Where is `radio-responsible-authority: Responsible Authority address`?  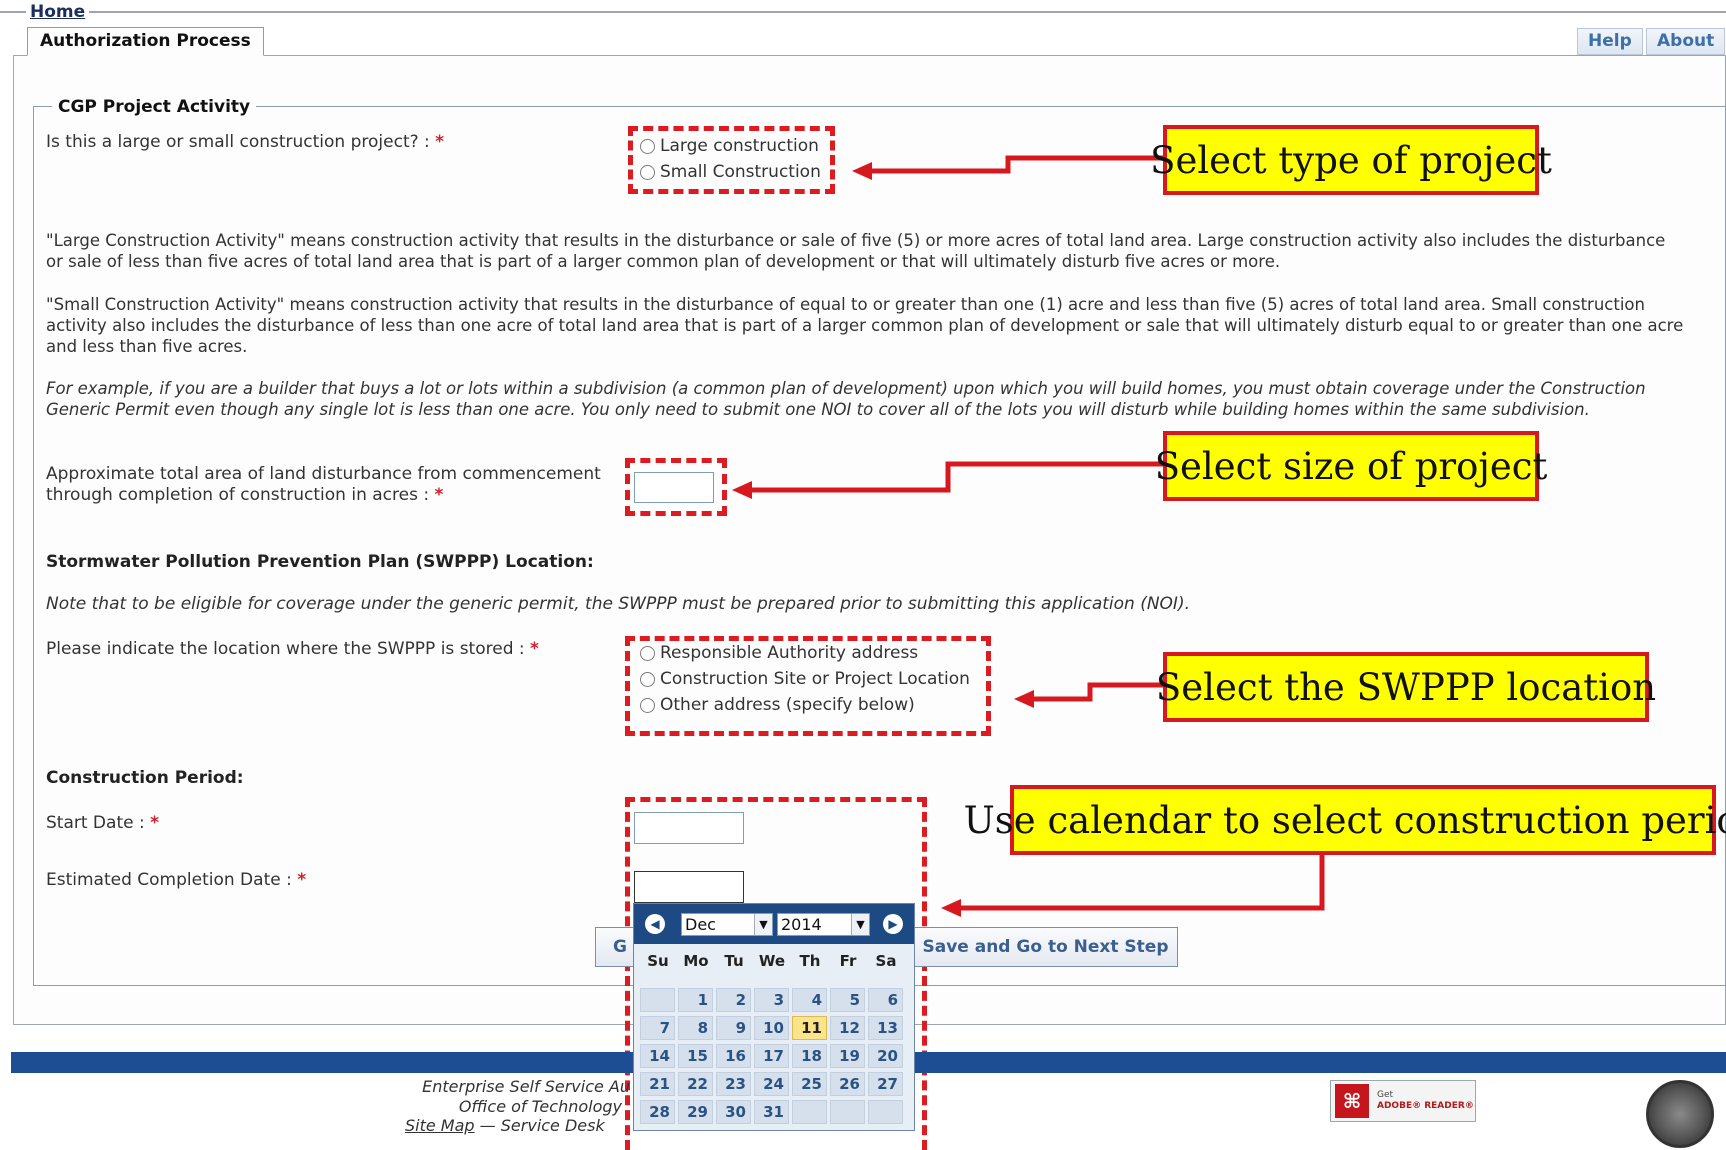
radio-responsible-authority: Responsible Authority address is located at coordinates (805, 653).